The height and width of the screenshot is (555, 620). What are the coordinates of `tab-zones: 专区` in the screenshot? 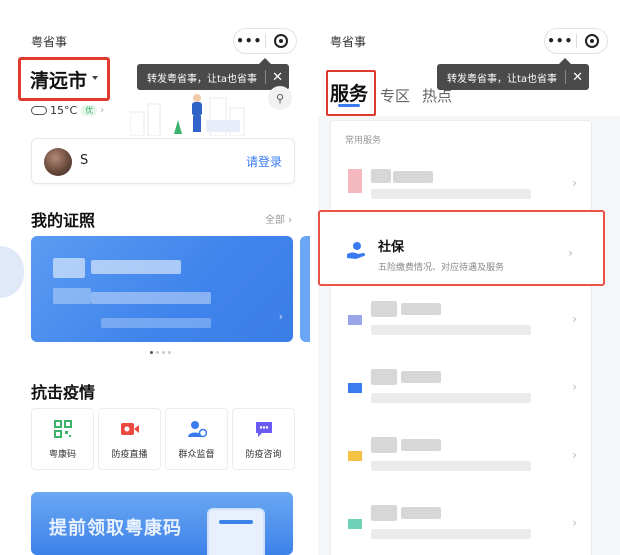 It's located at (395, 95).